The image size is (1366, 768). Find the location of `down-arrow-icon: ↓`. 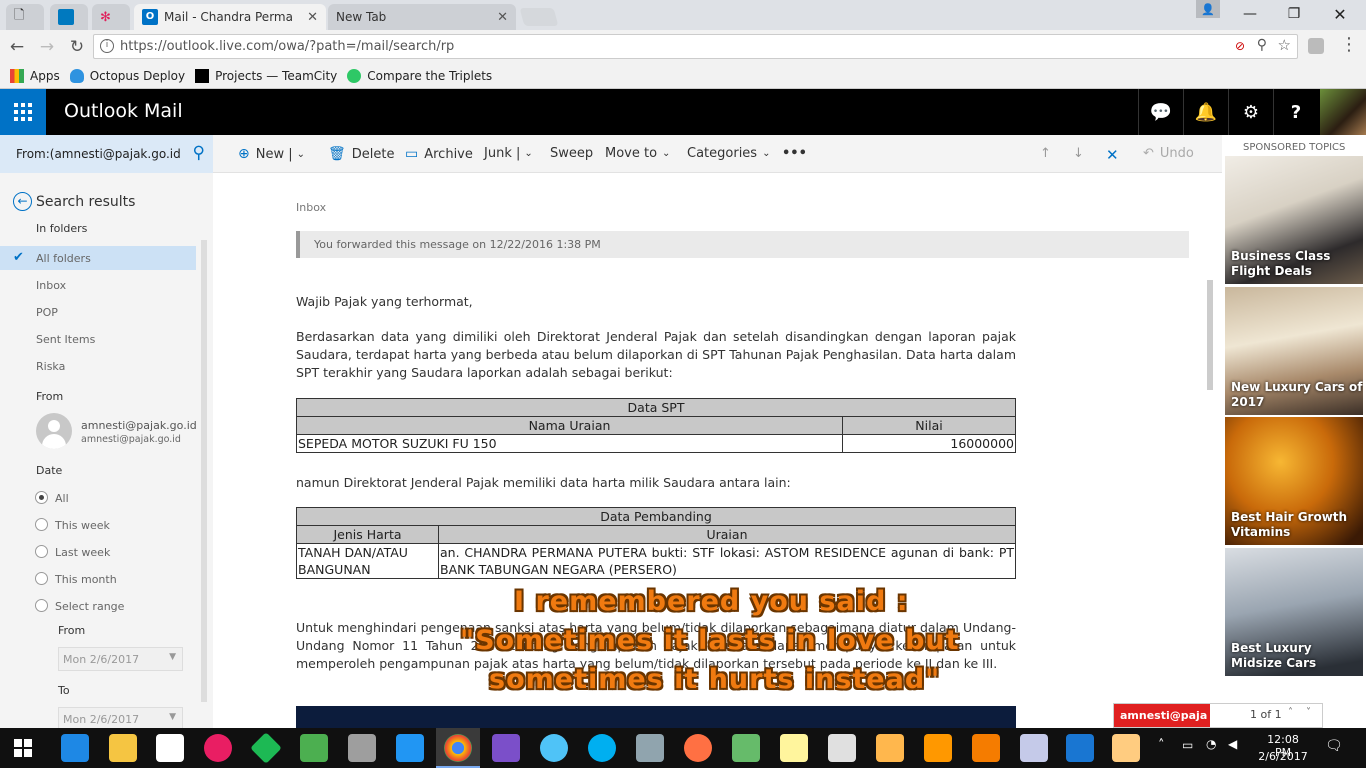

down-arrow-icon: ↓ is located at coordinates (1078, 153).